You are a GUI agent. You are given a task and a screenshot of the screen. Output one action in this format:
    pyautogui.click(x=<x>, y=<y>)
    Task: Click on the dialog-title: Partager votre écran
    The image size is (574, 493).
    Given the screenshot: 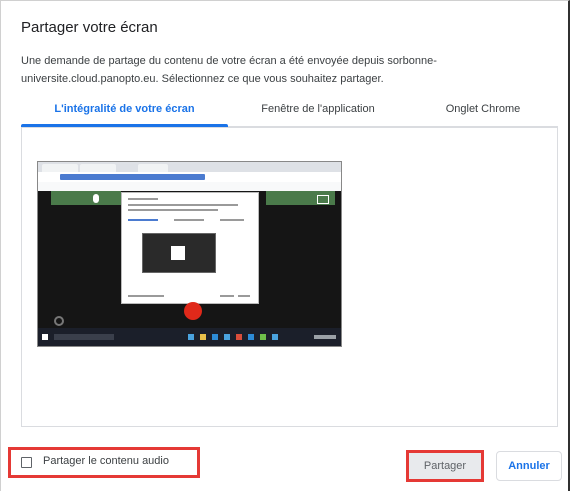 What is the action you would take?
    pyautogui.click(x=89, y=27)
    